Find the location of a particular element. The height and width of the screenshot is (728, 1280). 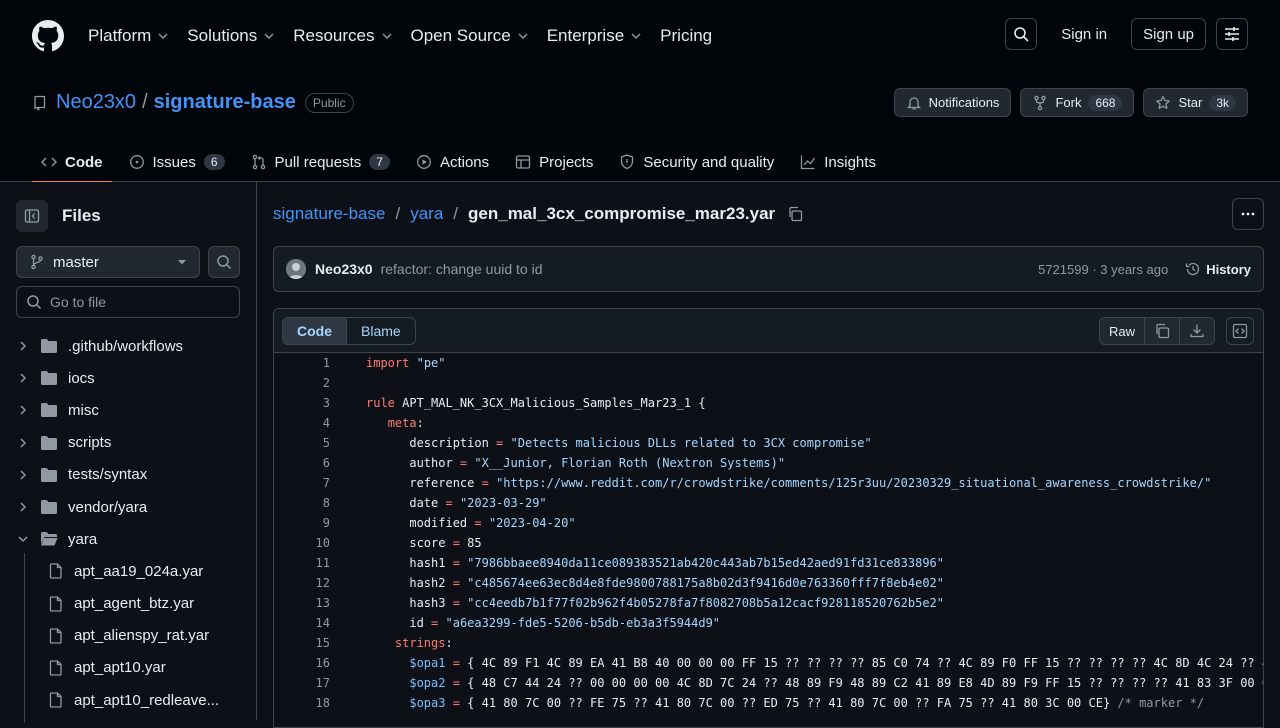

tree-folder: .github/workflows is located at coordinates (136, 346).